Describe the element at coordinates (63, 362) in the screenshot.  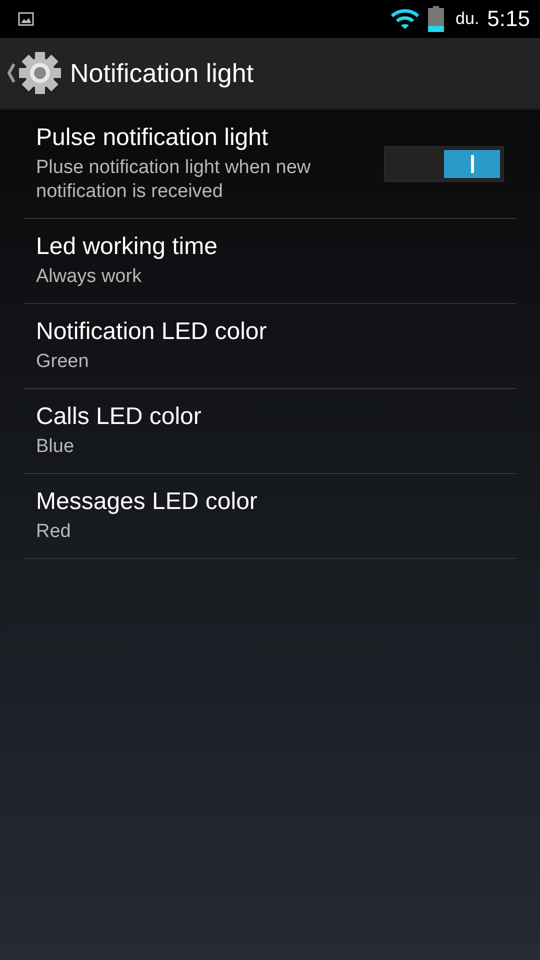
I see `setting-summary: Green` at that location.